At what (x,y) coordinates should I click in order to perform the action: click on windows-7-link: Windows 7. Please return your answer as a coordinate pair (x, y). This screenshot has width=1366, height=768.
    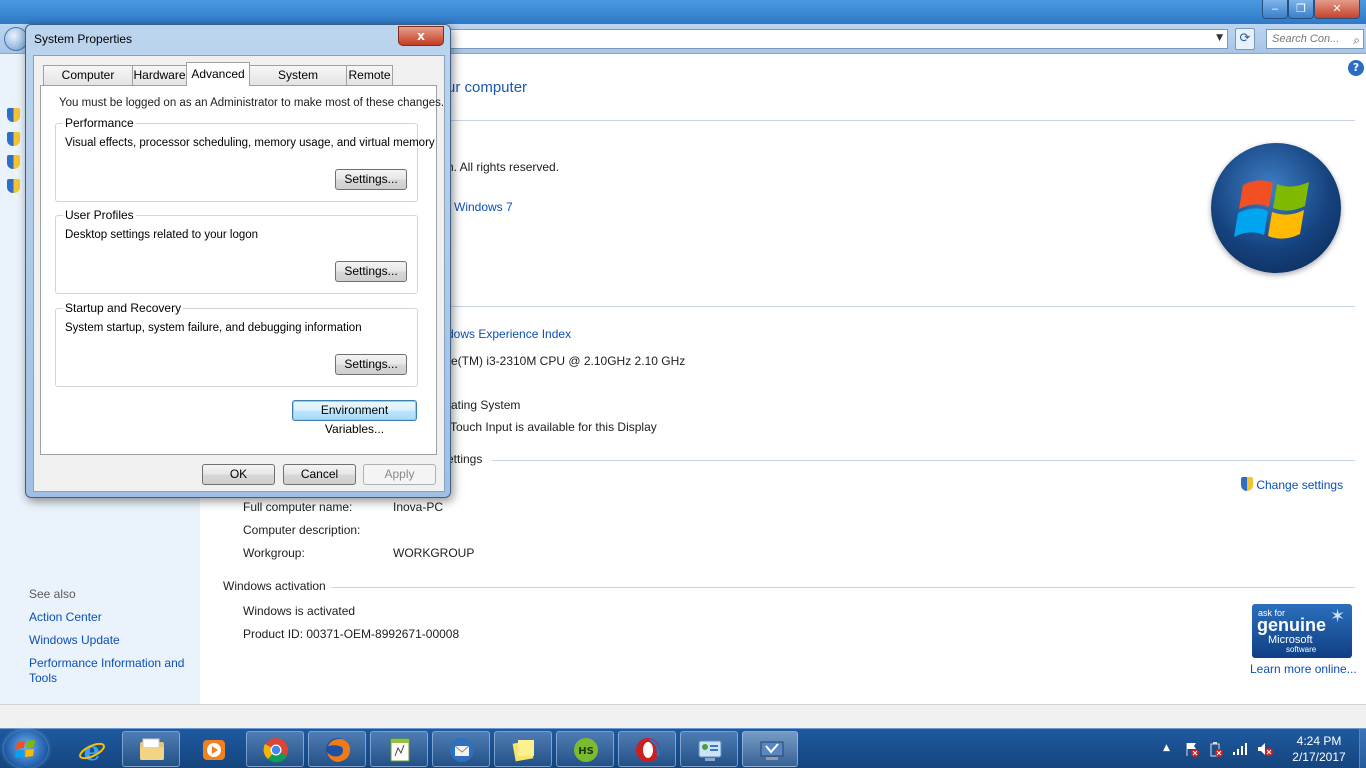
    Looking at the image, I should click on (483, 207).